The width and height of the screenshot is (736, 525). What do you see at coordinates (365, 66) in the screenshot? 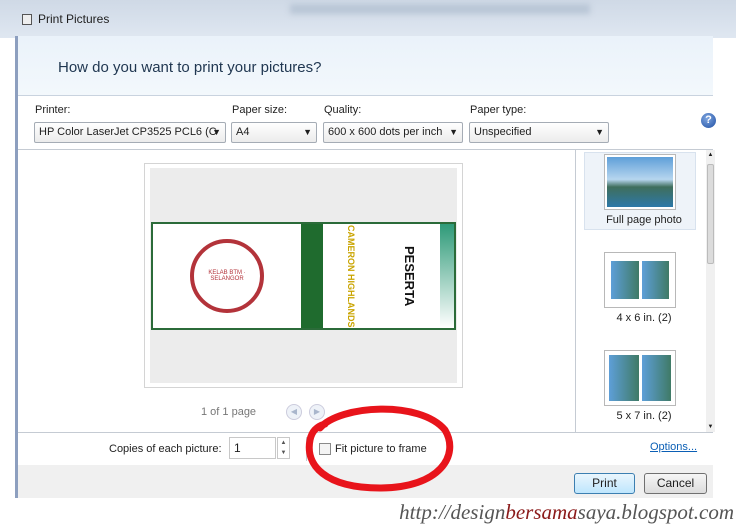
I see `dialog-header: How do you want to print your pictures?` at bounding box center [365, 66].